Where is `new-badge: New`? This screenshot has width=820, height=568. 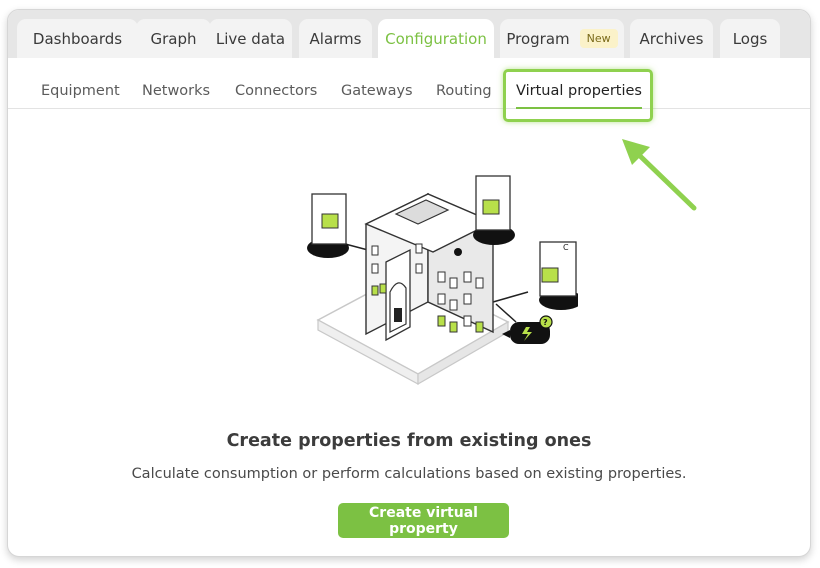 new-badge: New is located at coordinates (598, 38).